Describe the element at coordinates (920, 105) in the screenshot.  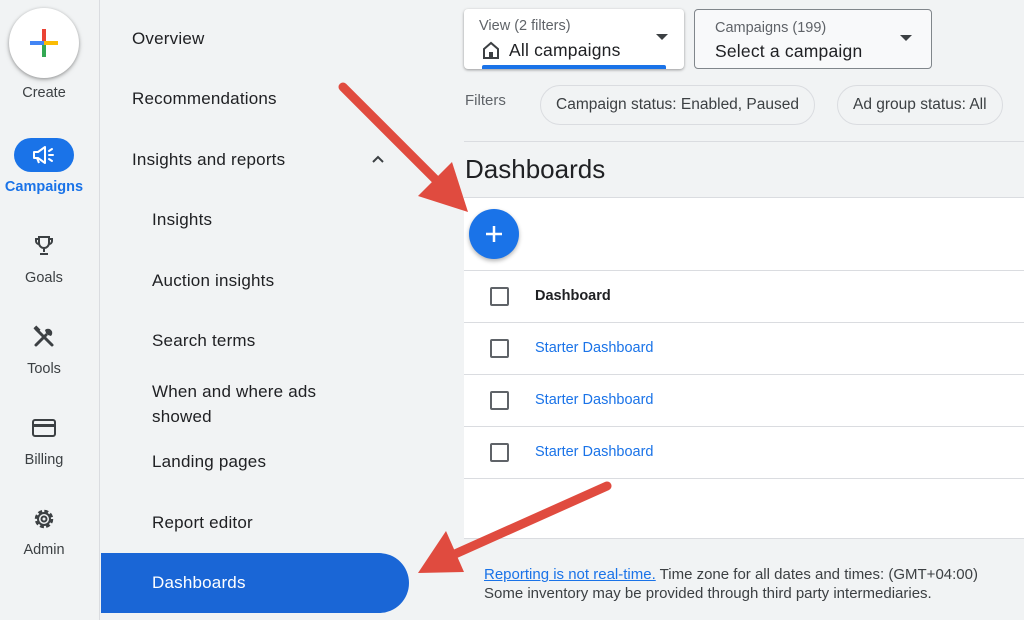
I see `filter-chip-ad-group-status: Ad group status: All` at that location.